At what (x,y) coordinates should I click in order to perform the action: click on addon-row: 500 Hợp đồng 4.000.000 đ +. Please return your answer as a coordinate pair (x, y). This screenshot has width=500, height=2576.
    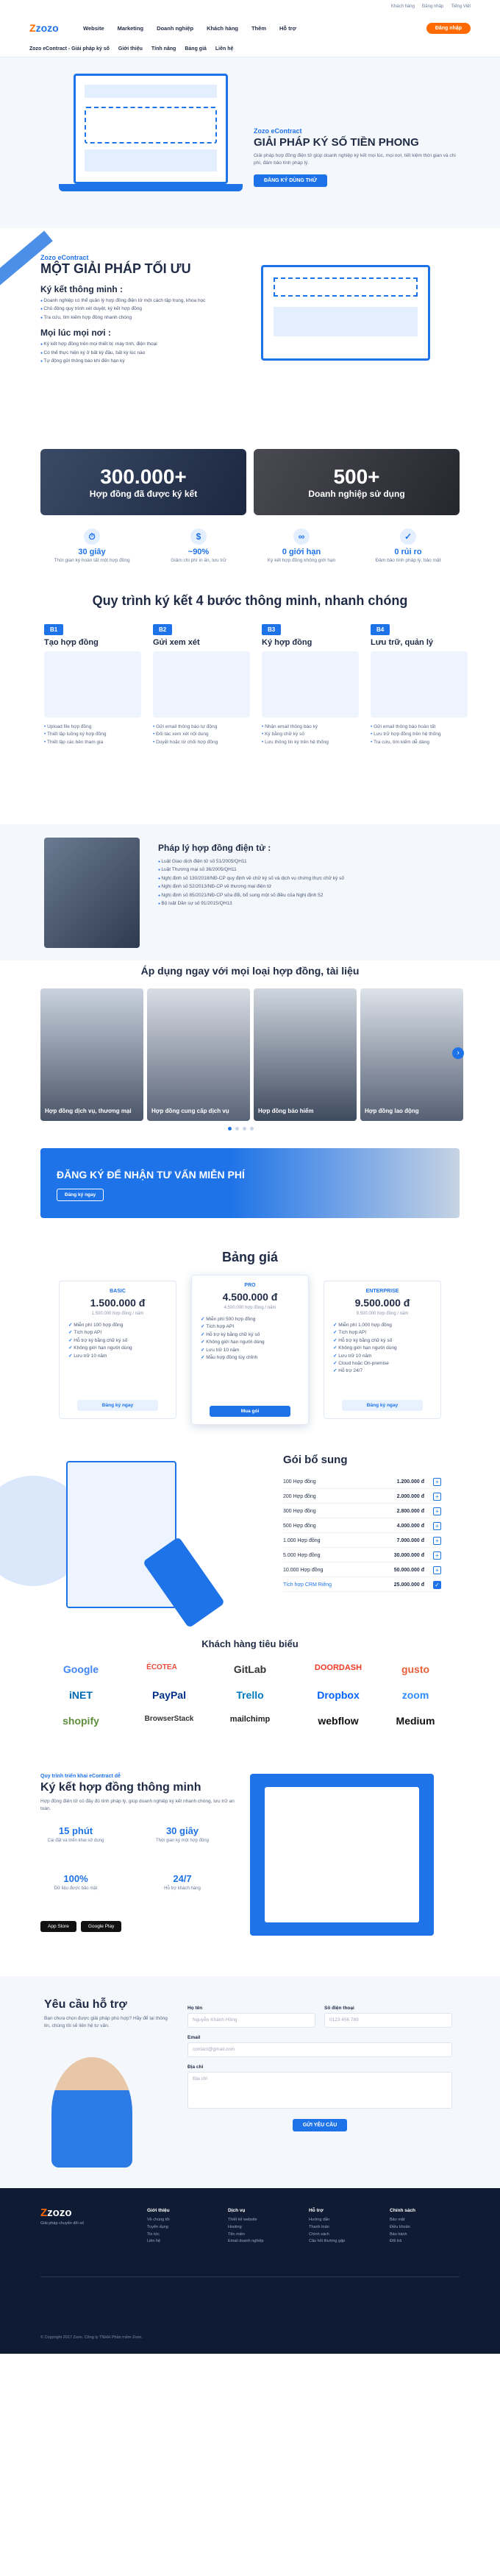
    Looking at the image, I should click on (362, 1527).